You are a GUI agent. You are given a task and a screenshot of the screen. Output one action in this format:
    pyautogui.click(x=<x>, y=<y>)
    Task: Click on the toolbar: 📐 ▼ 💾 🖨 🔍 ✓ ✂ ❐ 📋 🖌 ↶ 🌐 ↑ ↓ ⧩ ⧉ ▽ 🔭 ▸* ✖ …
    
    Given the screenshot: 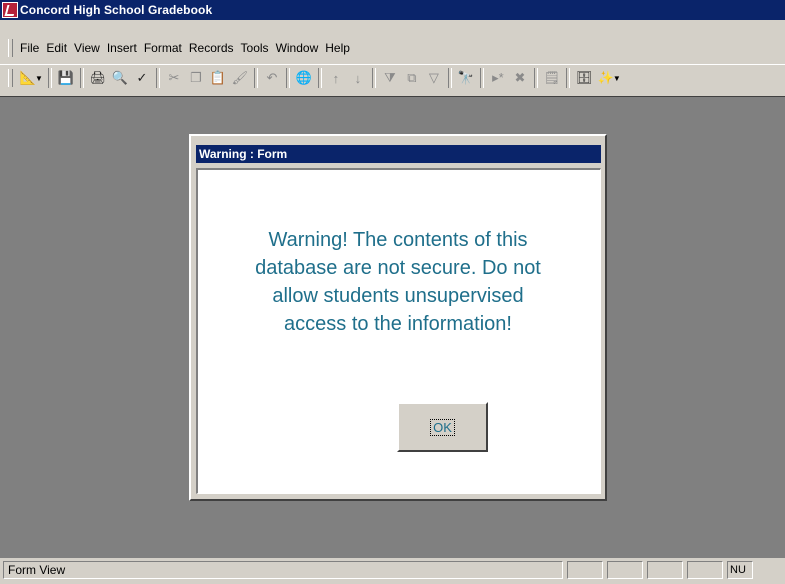 What is the action you would take?
    pyautogui.click(x=392, y=77)
    